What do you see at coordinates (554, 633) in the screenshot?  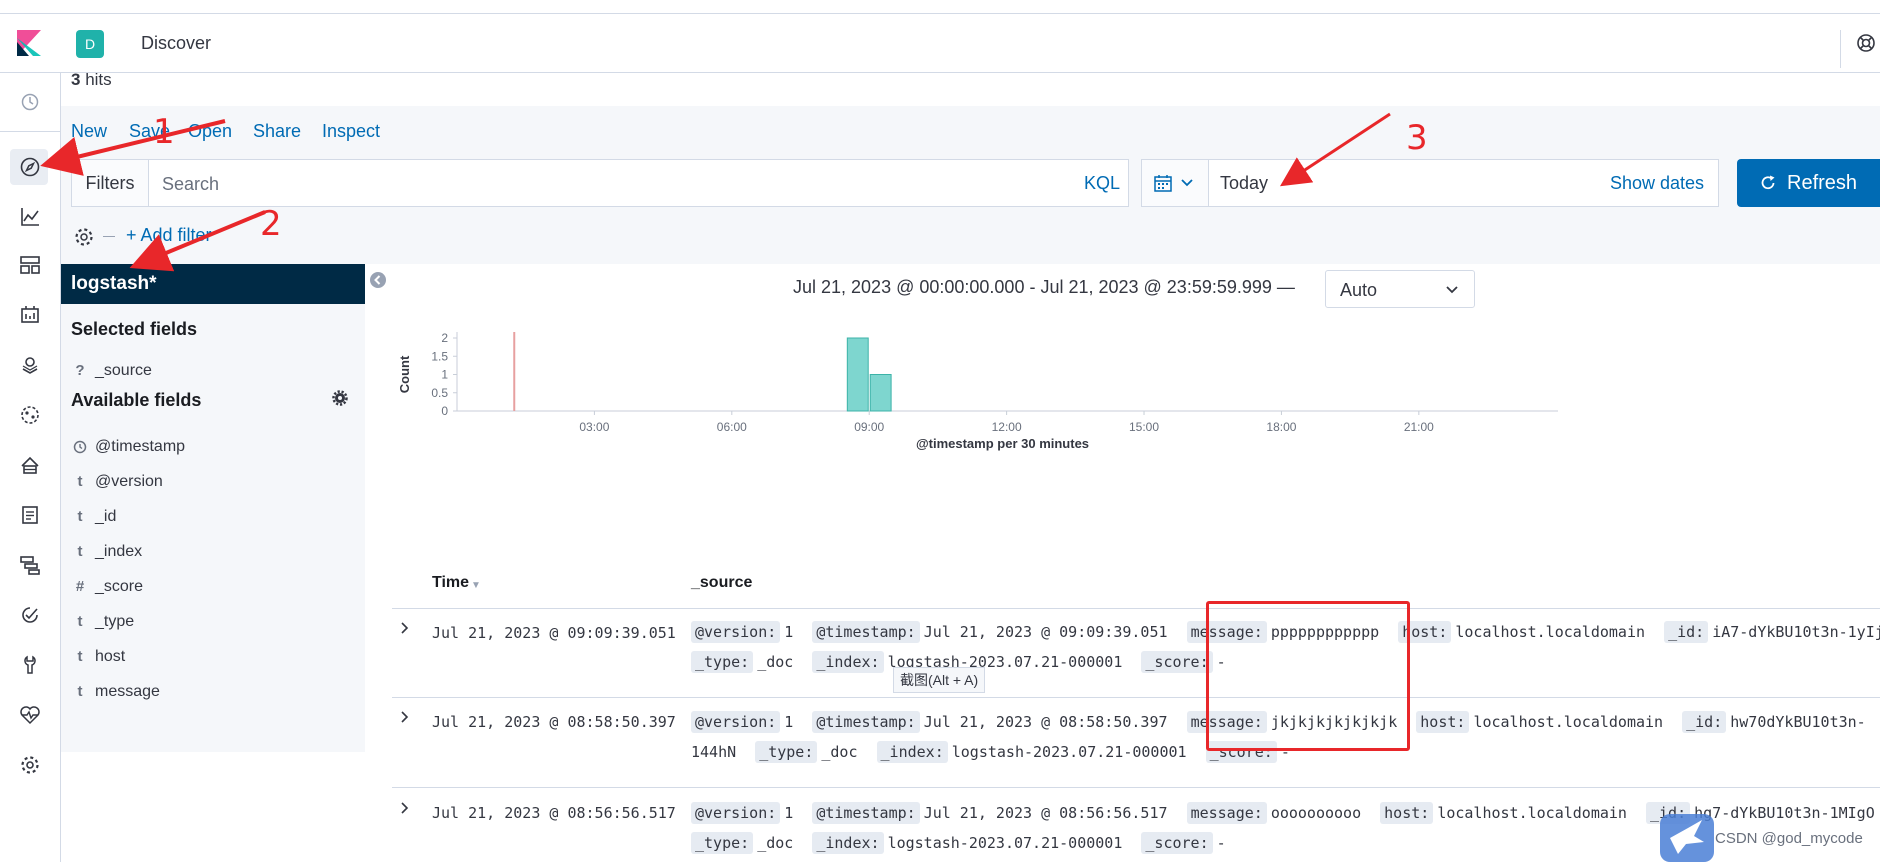 I see `row-time: Jul 21, 2023 @ 09:09:39.051` at bounding box center [554, 633].